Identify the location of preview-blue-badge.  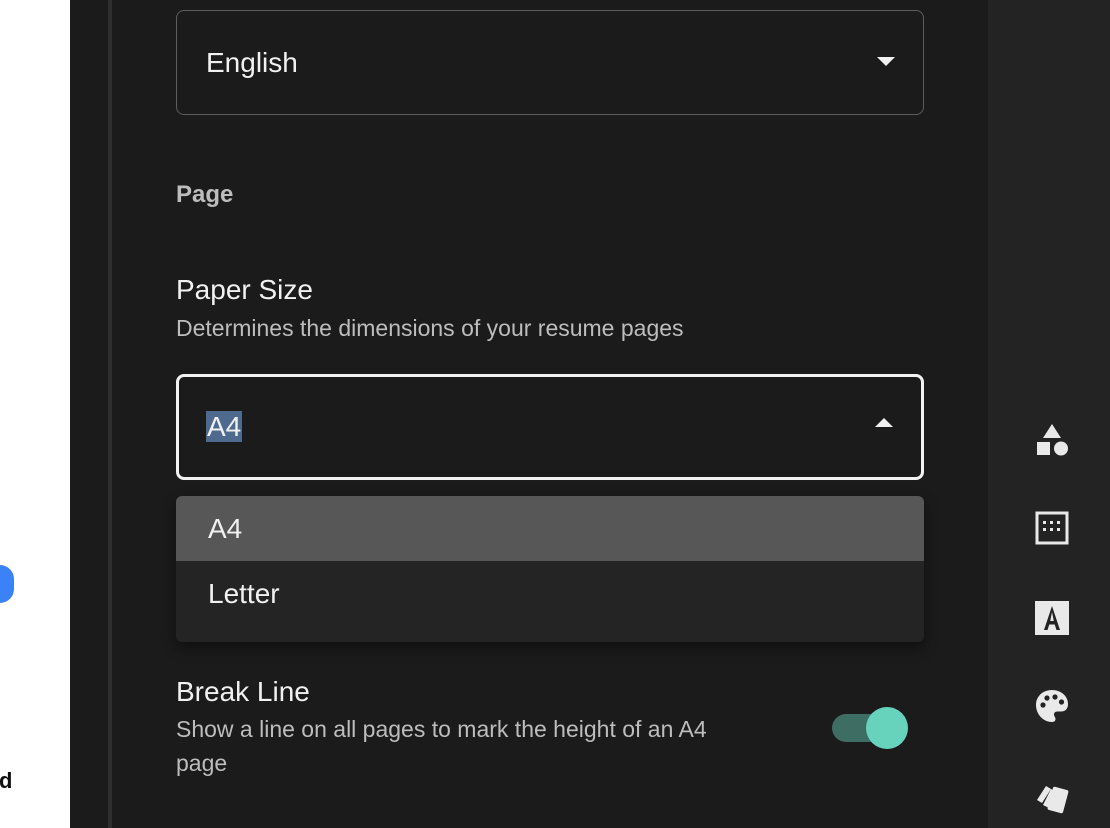
(7, 584).